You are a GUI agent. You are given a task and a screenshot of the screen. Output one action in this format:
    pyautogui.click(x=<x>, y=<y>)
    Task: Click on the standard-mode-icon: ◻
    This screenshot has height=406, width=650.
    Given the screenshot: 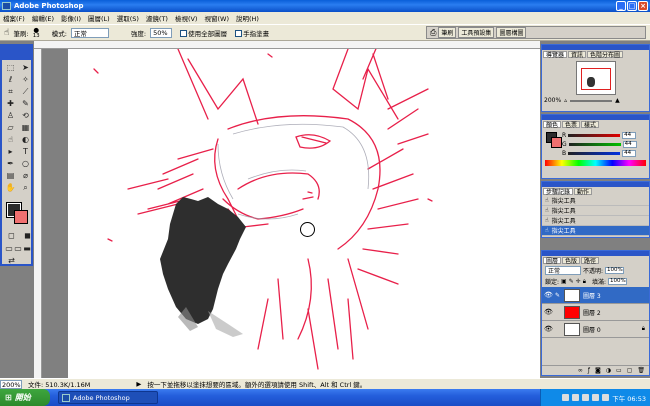 What is the action you would take?
    pyautogui.click(x=11, y=235)
    